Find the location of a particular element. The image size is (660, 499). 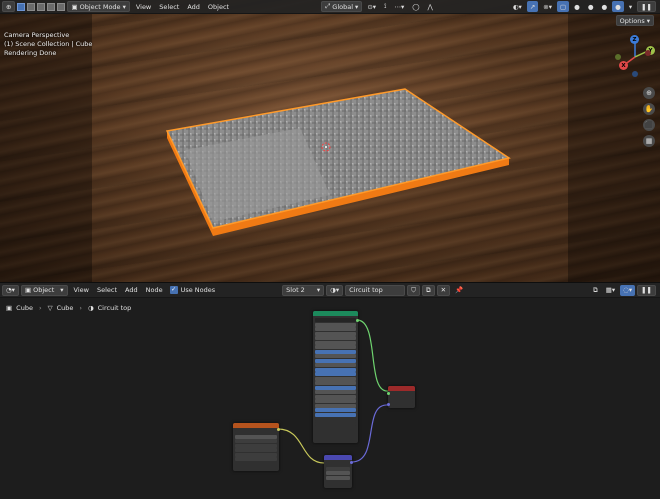

select-invert-icon is located at coordinates (51, 6).